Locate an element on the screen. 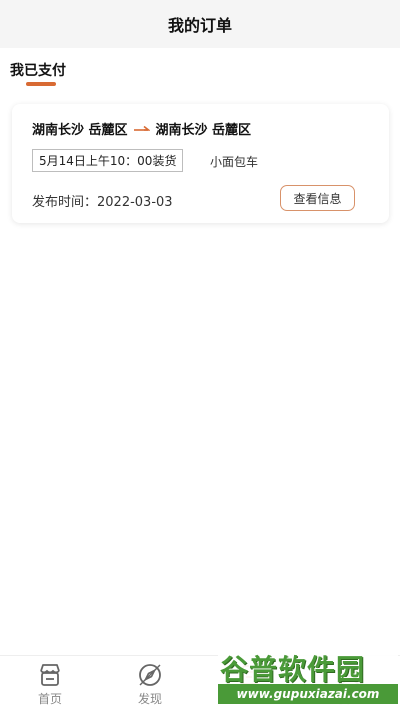 The width and height of the screenshot is (400, 710). store-icon is located at coordinates (50, 675).